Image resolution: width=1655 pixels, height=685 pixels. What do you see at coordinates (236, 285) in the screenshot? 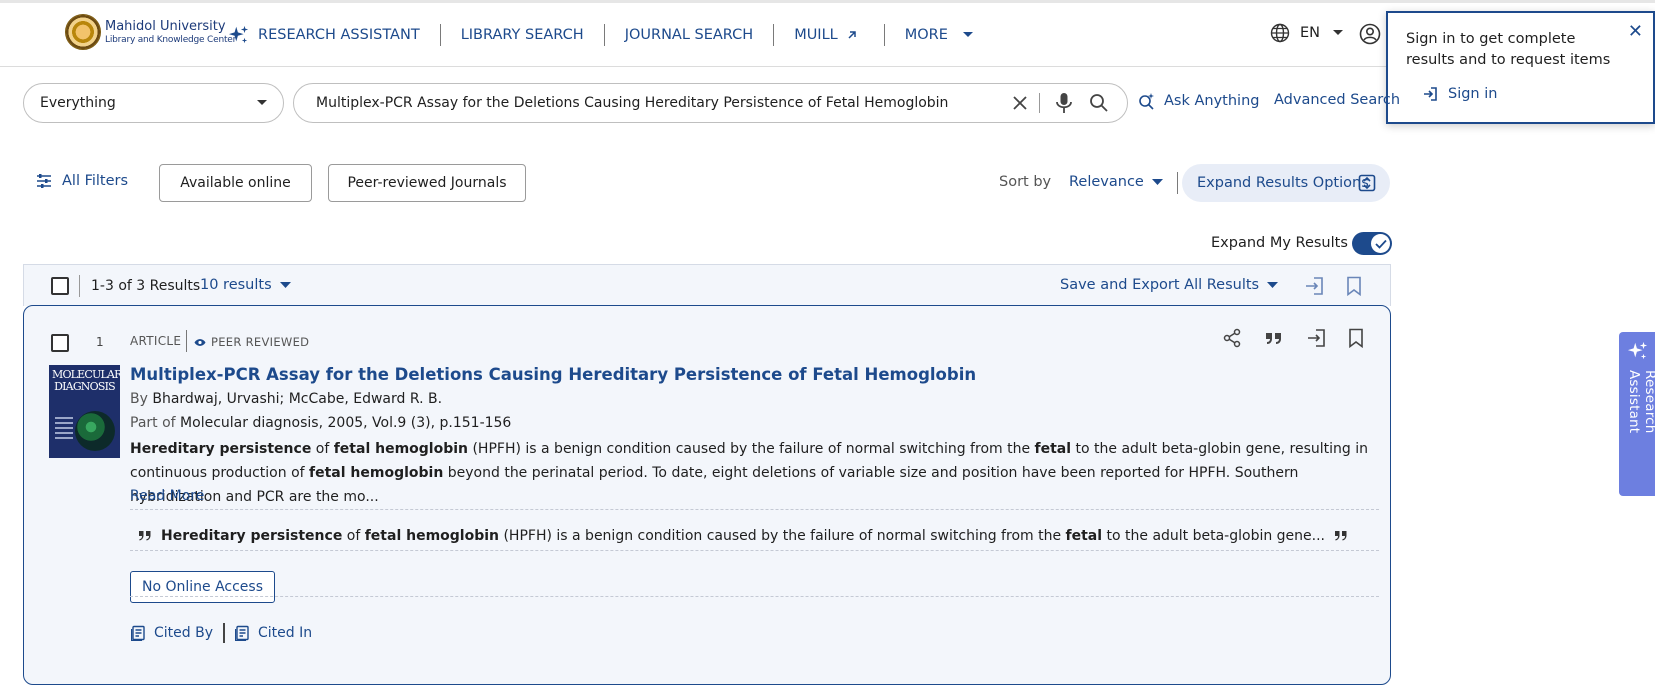
I see `per-page-value: 10 results` at bounding box center [236, 285].